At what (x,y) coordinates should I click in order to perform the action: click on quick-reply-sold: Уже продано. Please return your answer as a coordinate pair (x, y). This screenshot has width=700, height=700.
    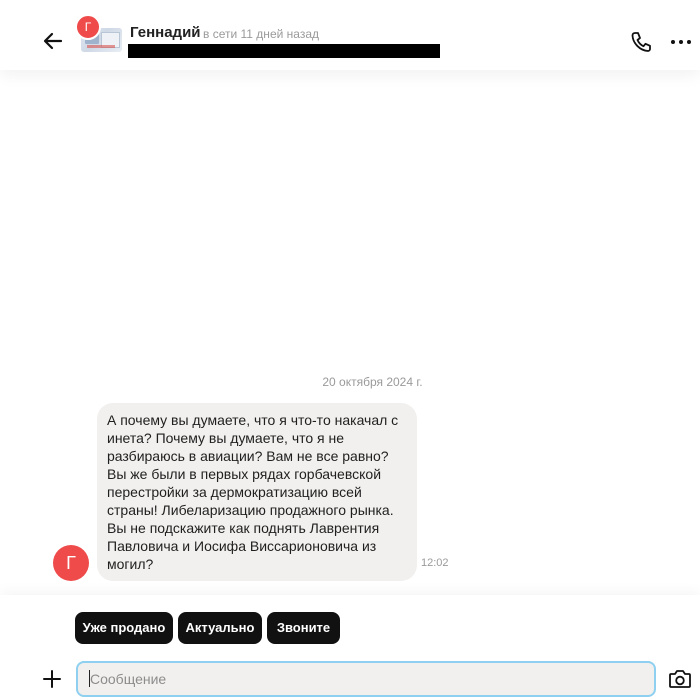
    Looking at the image, I should click on (124, 628).